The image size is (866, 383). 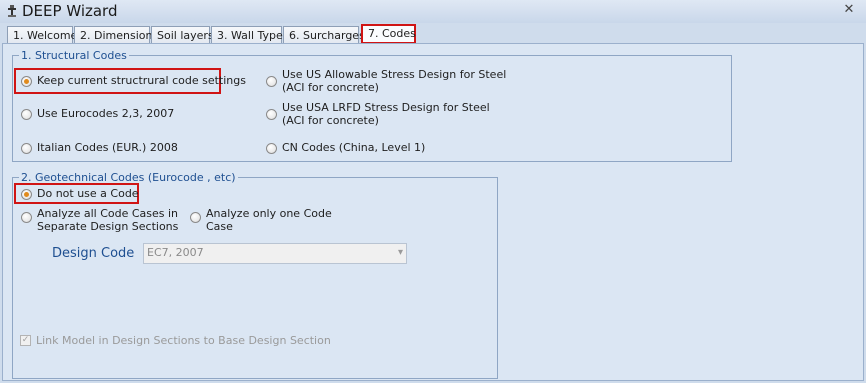 I want to click on tab-wall-type: 3. Wall Type, so click(x=247, y=35).